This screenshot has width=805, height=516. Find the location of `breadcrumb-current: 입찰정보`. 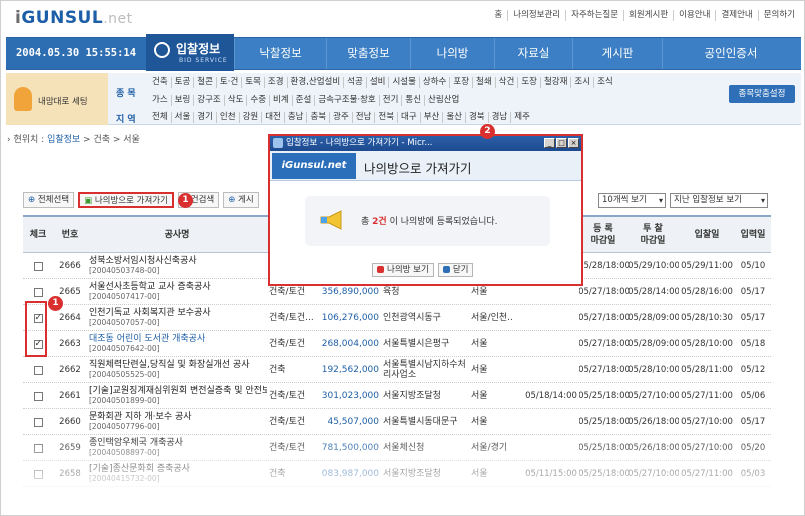

breadcrumb-current: 입찰정보 is located at coordinates (63, 140).